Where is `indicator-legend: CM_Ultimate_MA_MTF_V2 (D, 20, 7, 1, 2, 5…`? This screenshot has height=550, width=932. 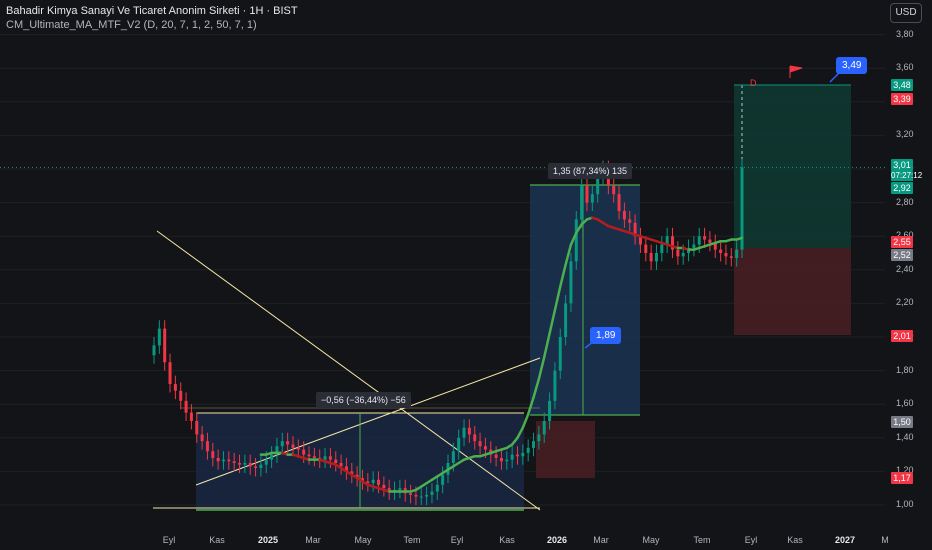 indicator-legend: CM_Ultimate_MA_MTF_V2 (D, 20, 7, 1, 2, 5… is located at coordinates (131, 25).